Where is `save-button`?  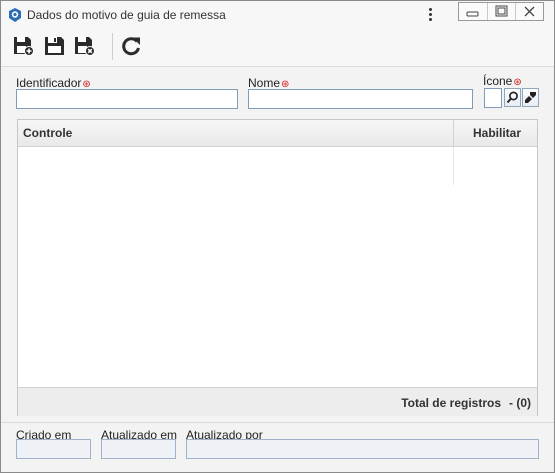 save-button is located at coordinates (55, 46).